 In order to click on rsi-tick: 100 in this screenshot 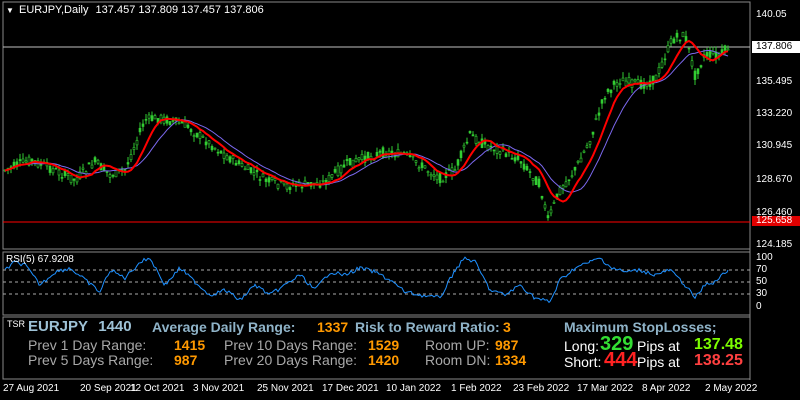, I will do `click(764, 257)`.